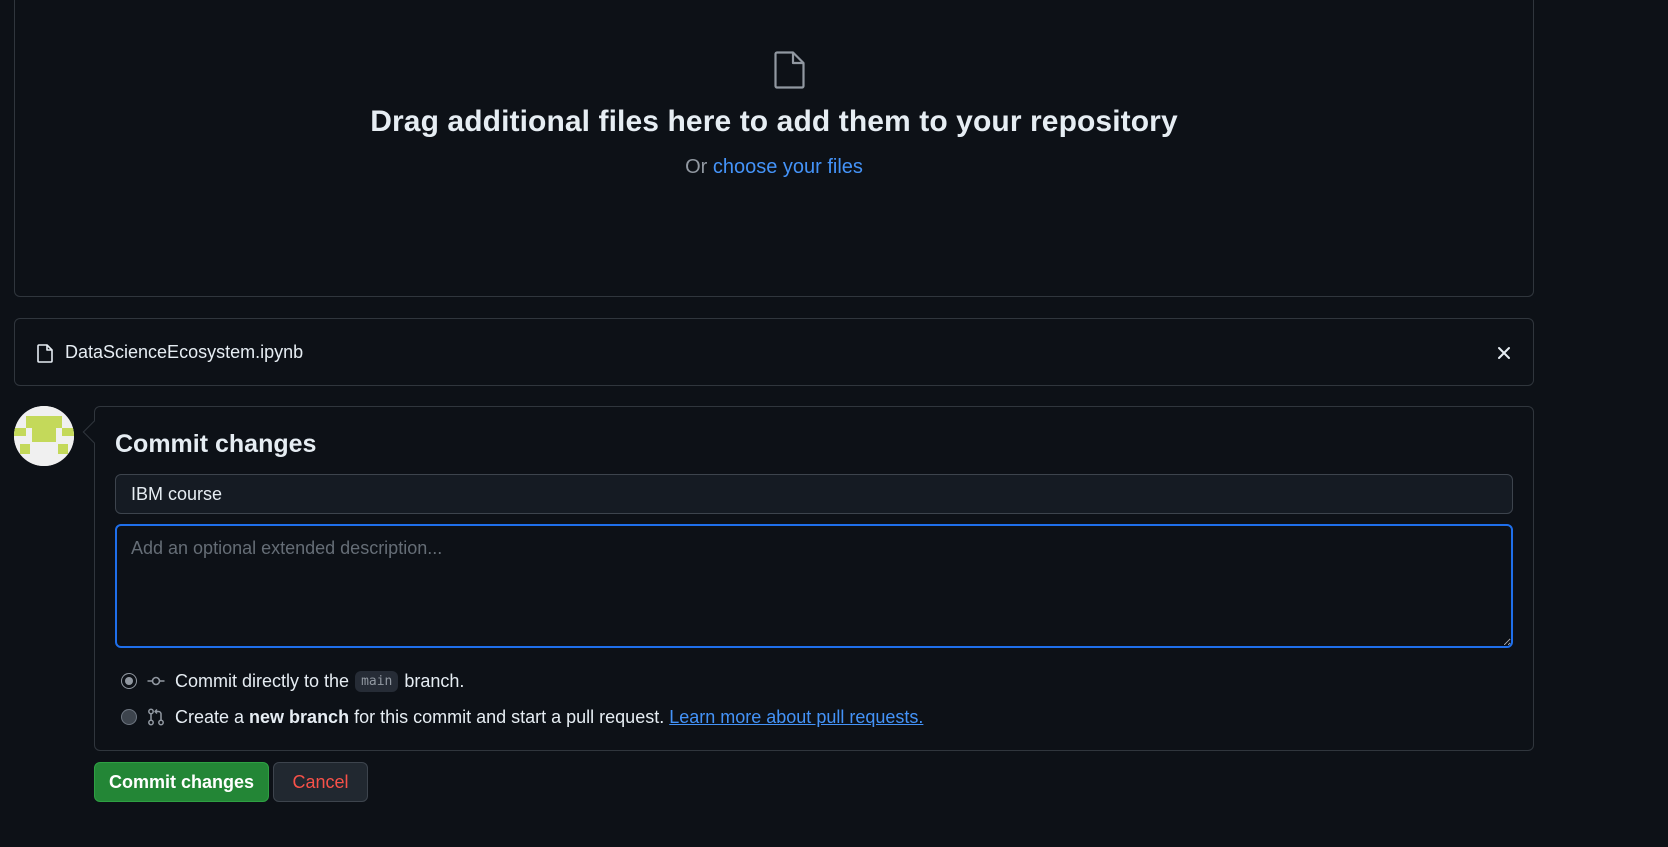 The width and height of the screenshot is (1668, 847). What do you see at coordinates (94, 432) in the screenshot?
I see `speech-caret` at bounding box center [94, 432].